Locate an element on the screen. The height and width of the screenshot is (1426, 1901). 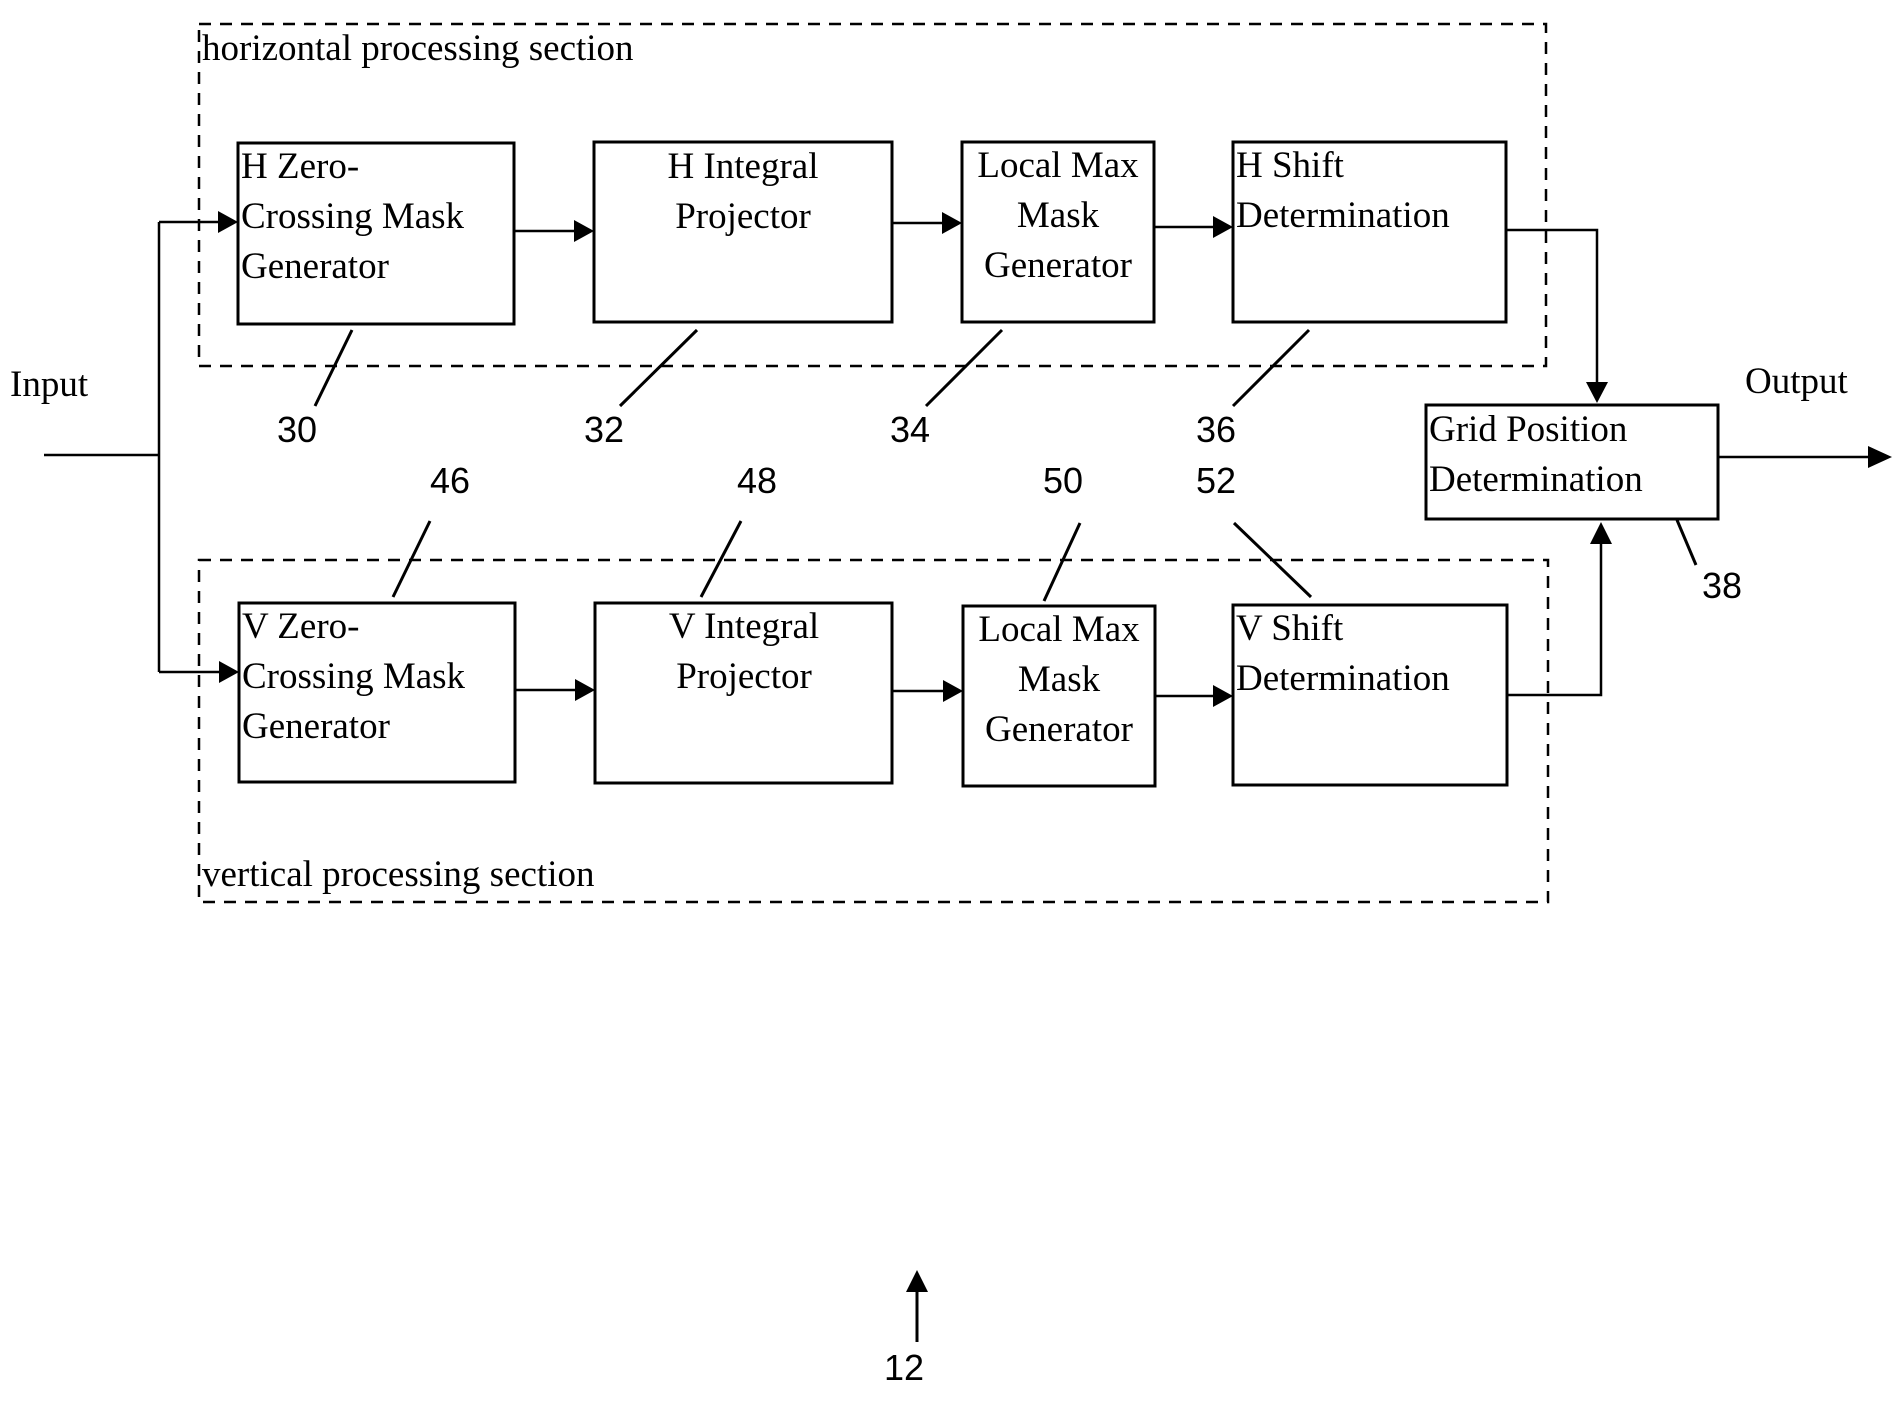
v-integral-projector: V Integral Projector is located at coordinates (743, 693).